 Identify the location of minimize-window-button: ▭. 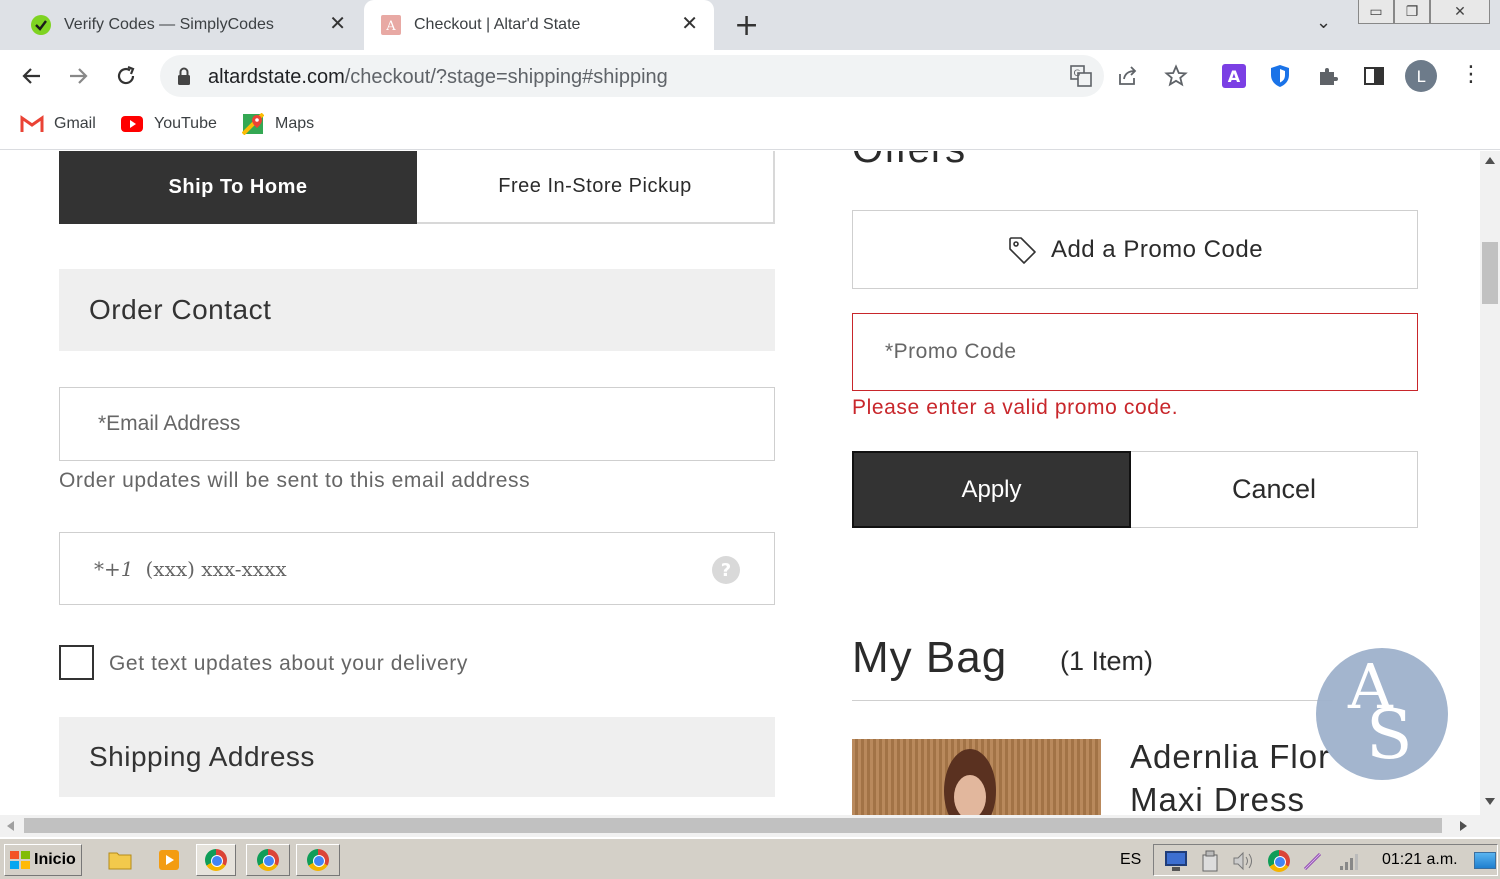
(1376, 12).